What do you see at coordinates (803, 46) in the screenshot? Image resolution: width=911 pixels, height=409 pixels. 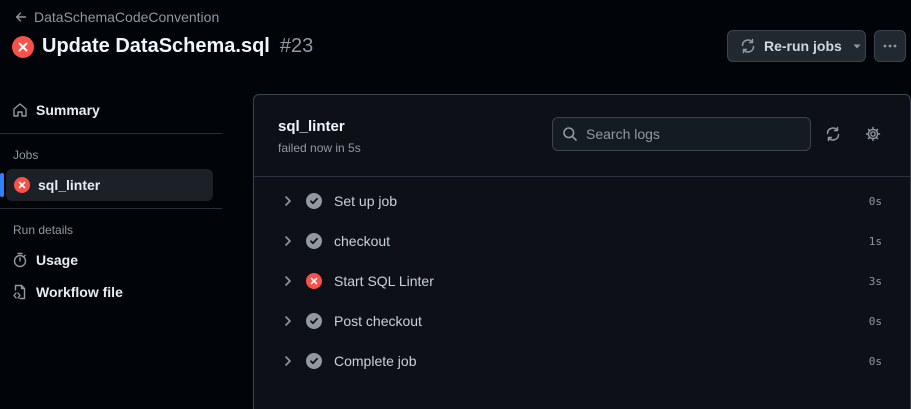 I see `rerun-jobs-label: Re-run jobs` at bounding box center [803, 46].